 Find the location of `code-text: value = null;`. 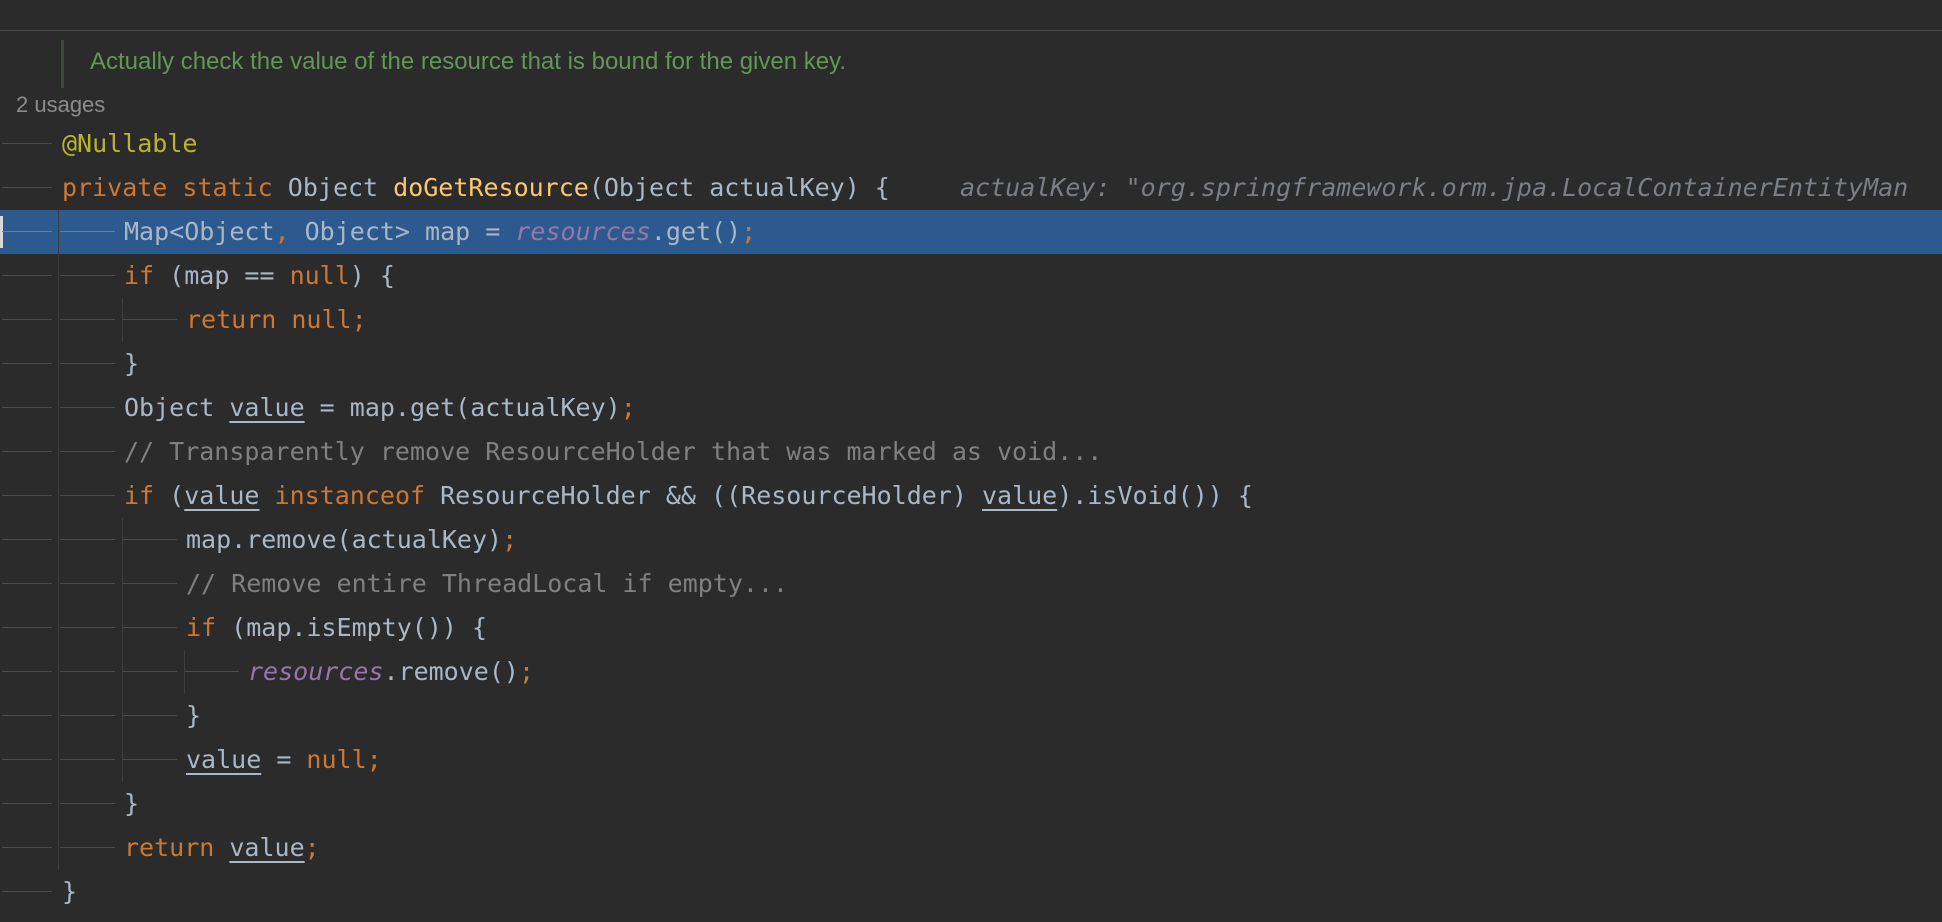

code-text: value = null; is located at coordinates (284, 760).